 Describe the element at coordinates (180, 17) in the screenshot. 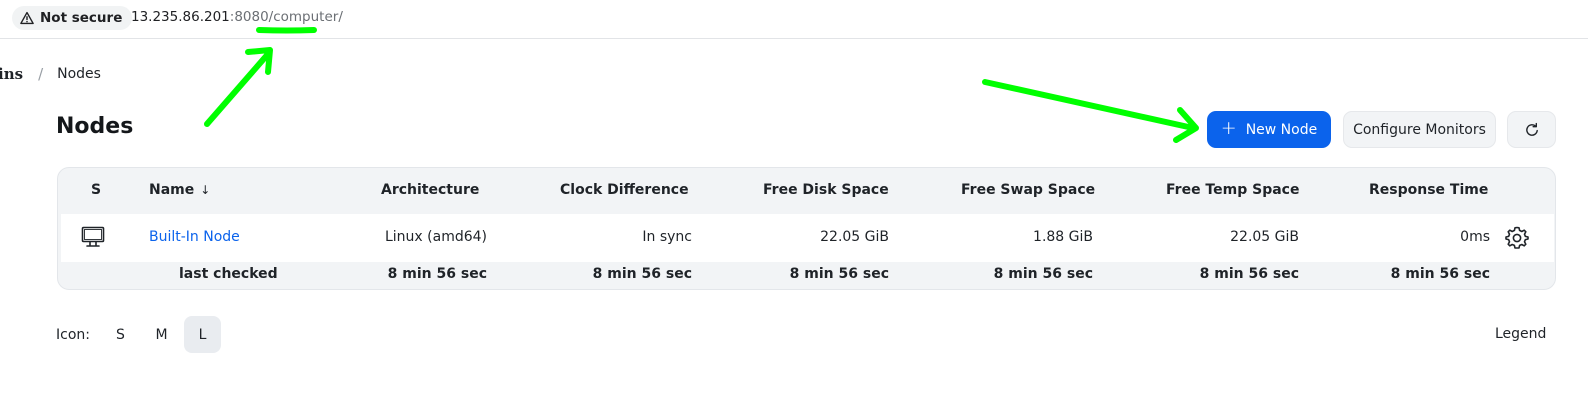

I see `url-host: 13.235.86.201` at that location.